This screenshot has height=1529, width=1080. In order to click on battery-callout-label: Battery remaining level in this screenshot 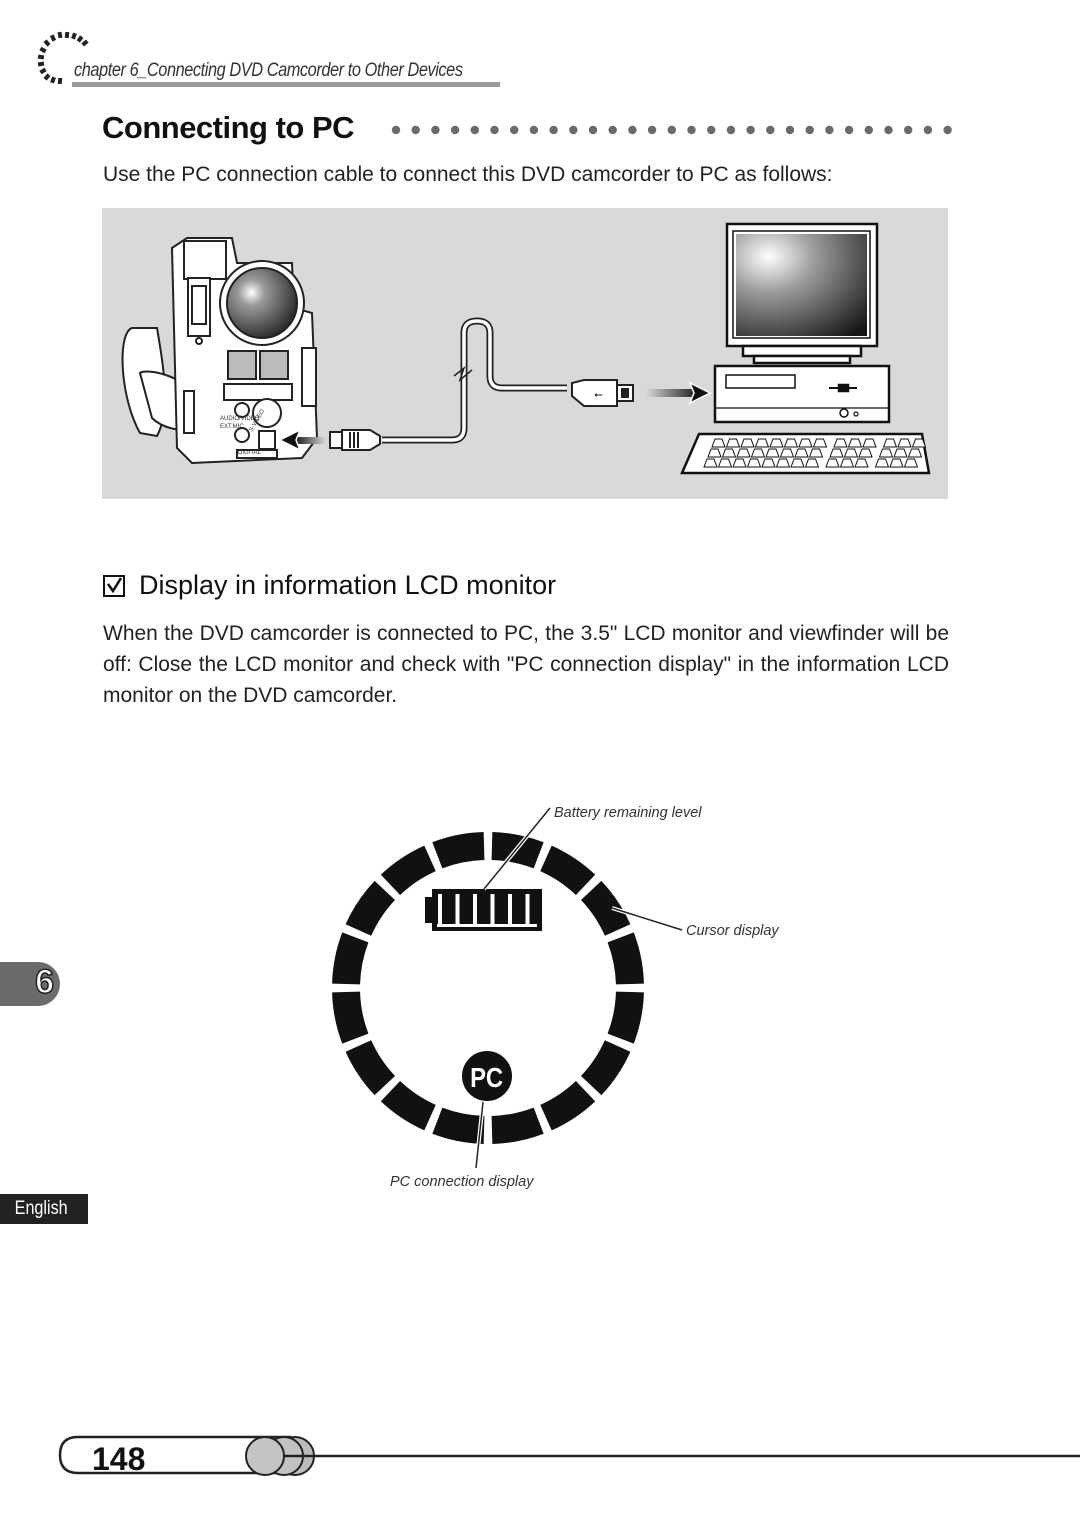, I will do `click(628, 813)`.